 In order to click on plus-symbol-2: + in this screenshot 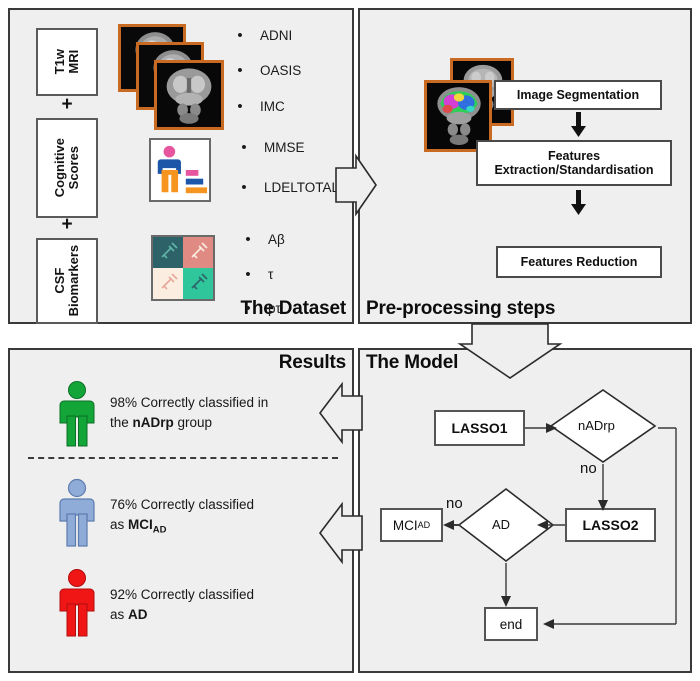, I will do `click(67, 224)`.